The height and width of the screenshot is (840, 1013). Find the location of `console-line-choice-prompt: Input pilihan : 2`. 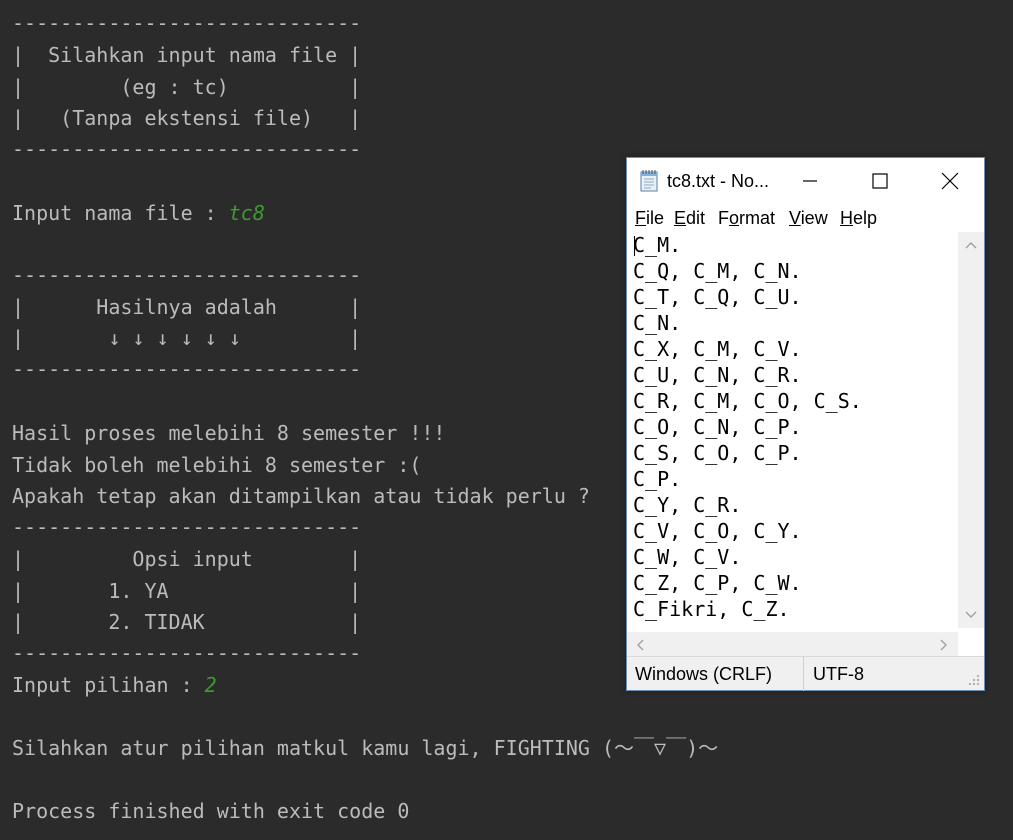

console-line-choice-prompt: Input pilihan : 2 is located at coordinates (114, 685).